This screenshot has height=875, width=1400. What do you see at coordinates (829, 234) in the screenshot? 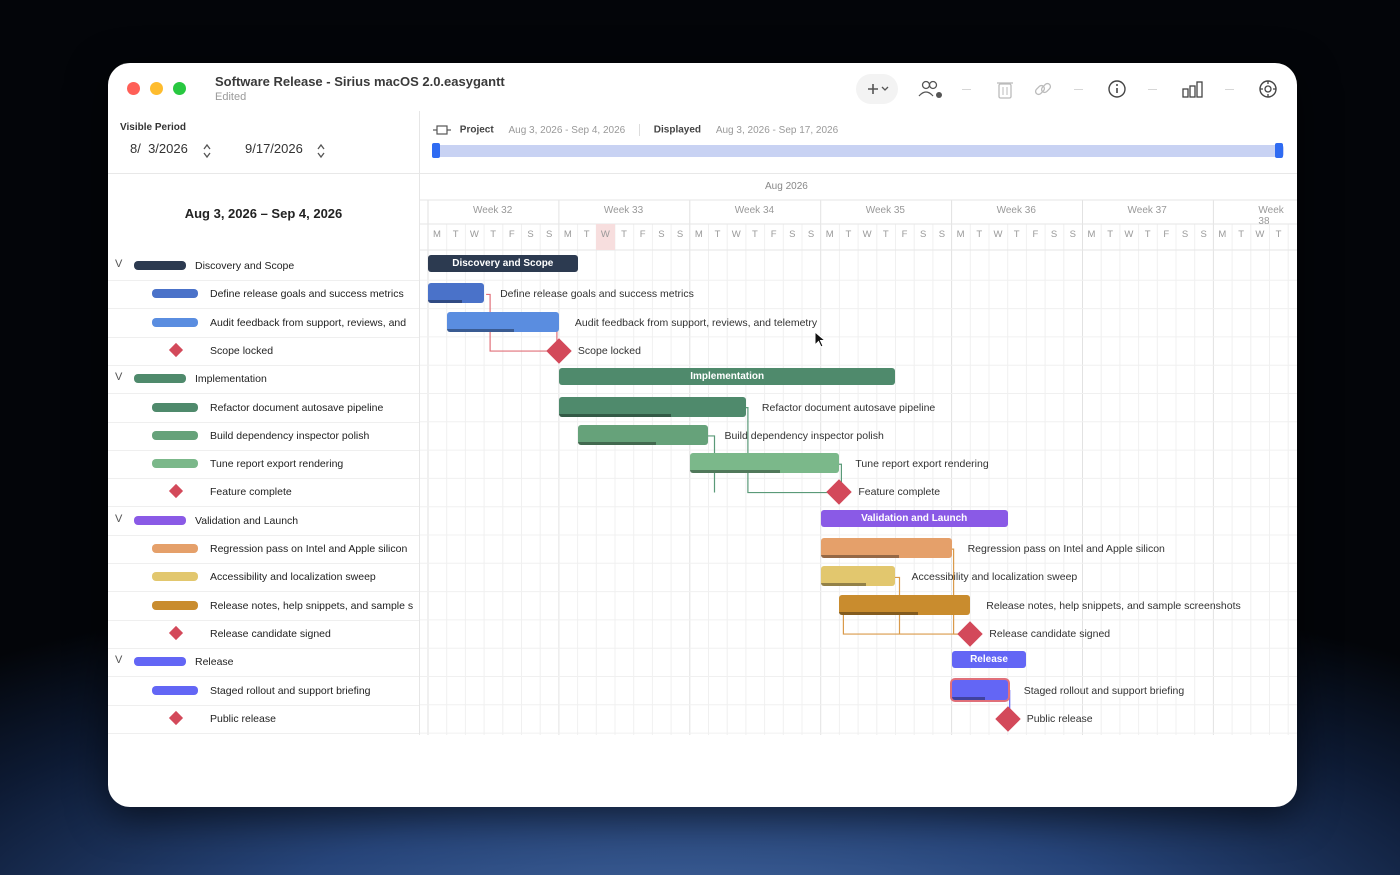
I see `day-letter: M` at bounding box center [829, 234].